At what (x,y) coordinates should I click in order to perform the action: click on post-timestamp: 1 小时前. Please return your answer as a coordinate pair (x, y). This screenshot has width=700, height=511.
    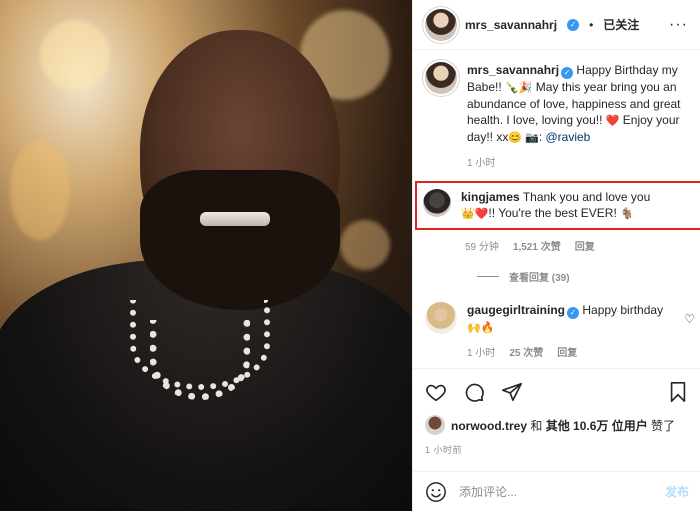
    Looking at the image, I should click on (444, 450).